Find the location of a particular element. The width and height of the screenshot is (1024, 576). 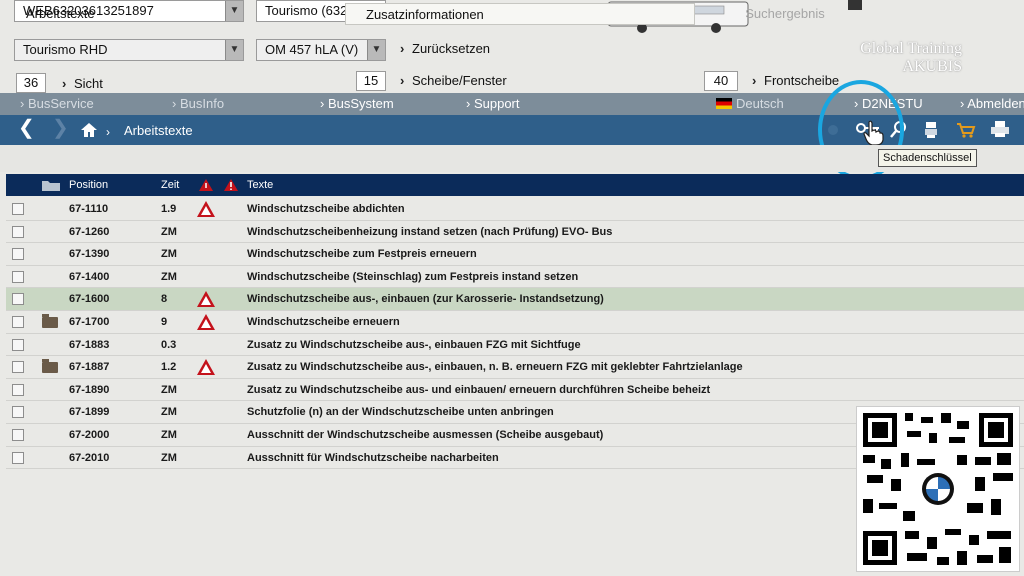

tooltip: Schadenschlüssel is located at coordinates (927, 158).